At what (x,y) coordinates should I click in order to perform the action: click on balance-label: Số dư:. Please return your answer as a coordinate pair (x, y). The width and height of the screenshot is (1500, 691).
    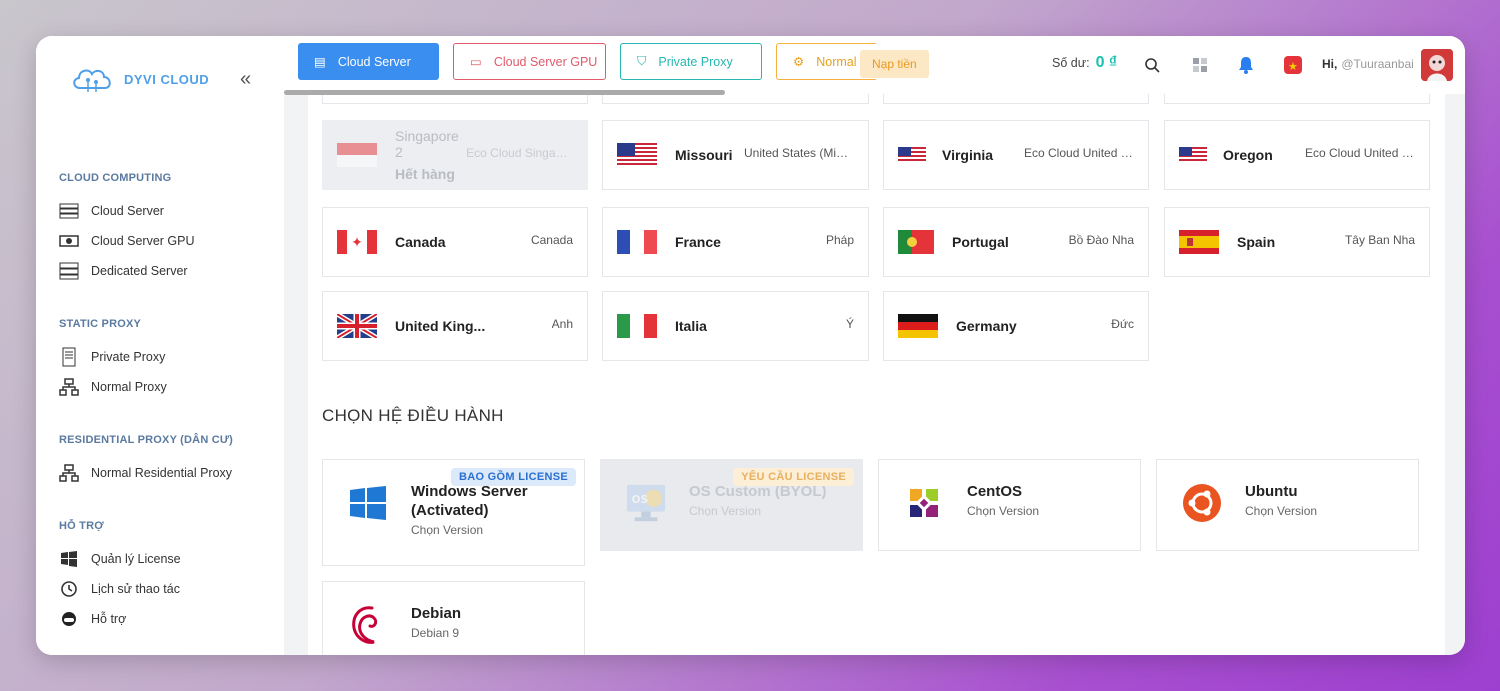
    Looking at the image, I should click on (1071, 63).